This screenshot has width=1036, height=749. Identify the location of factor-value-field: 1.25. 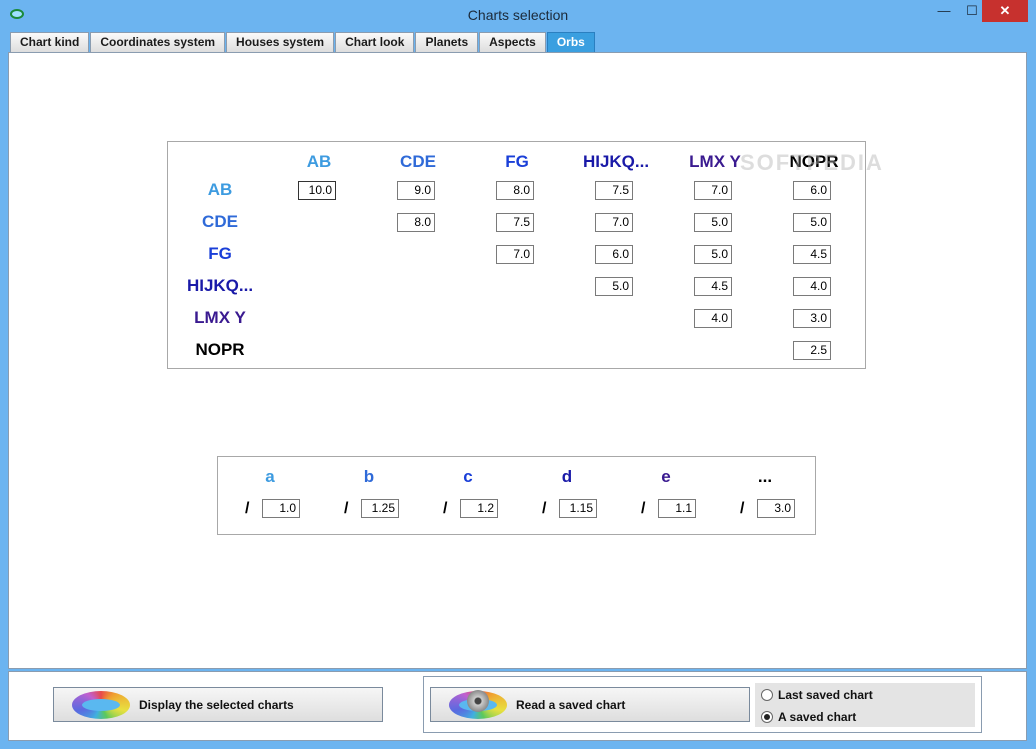
(380, 508).